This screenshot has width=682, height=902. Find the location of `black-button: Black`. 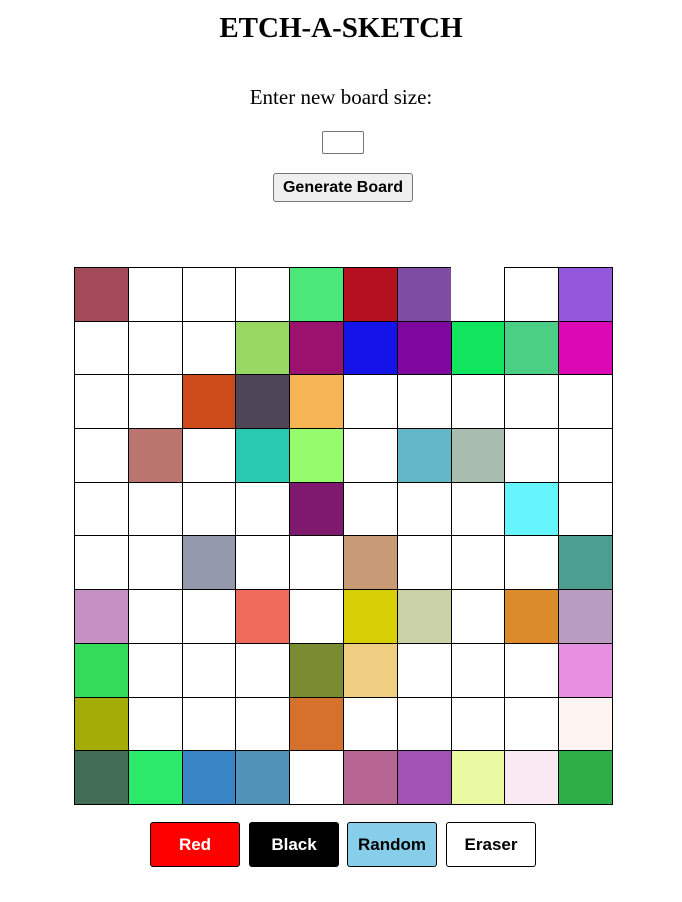

black-button: Black is located at coordinates (294, 844).